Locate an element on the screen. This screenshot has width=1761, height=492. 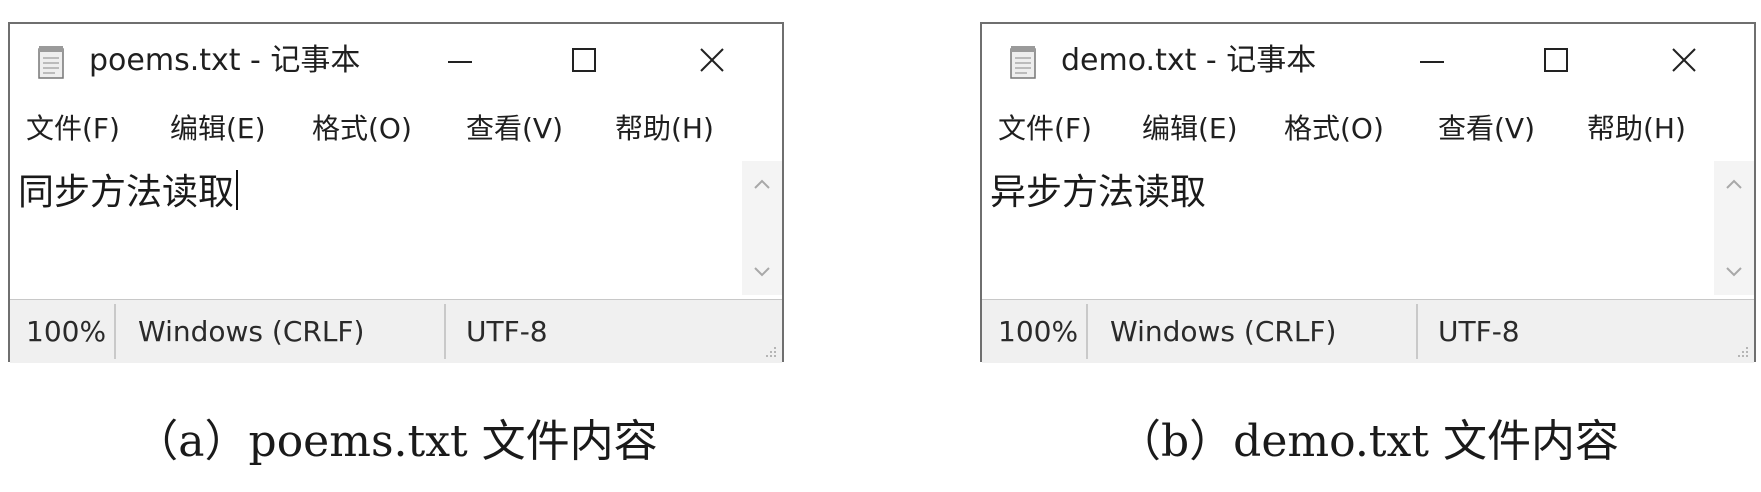
text-editor: 同步方法读取 is located at coordinates (396, 228).